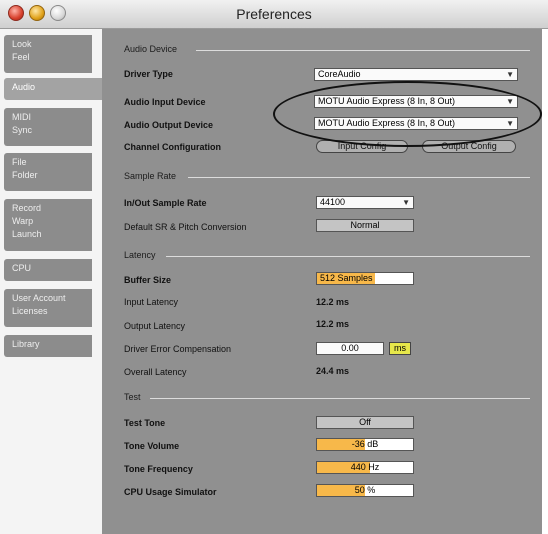 The image size is (548, 534). What do you see at coordinates (165, 102) in the screenshot?
I see `audio-input-device-label: Audio Input Device` at bounding box center [165, 102].